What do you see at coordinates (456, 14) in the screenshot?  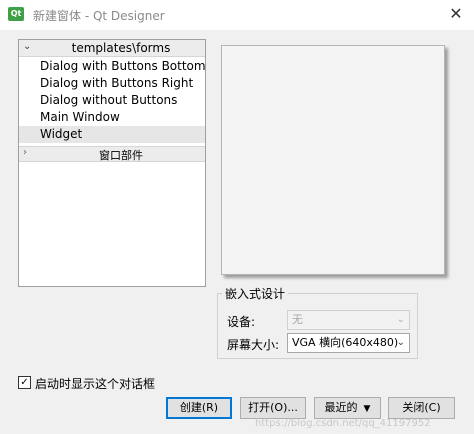 I see `close-window-button: ✕` at bounding box center [456, 14].